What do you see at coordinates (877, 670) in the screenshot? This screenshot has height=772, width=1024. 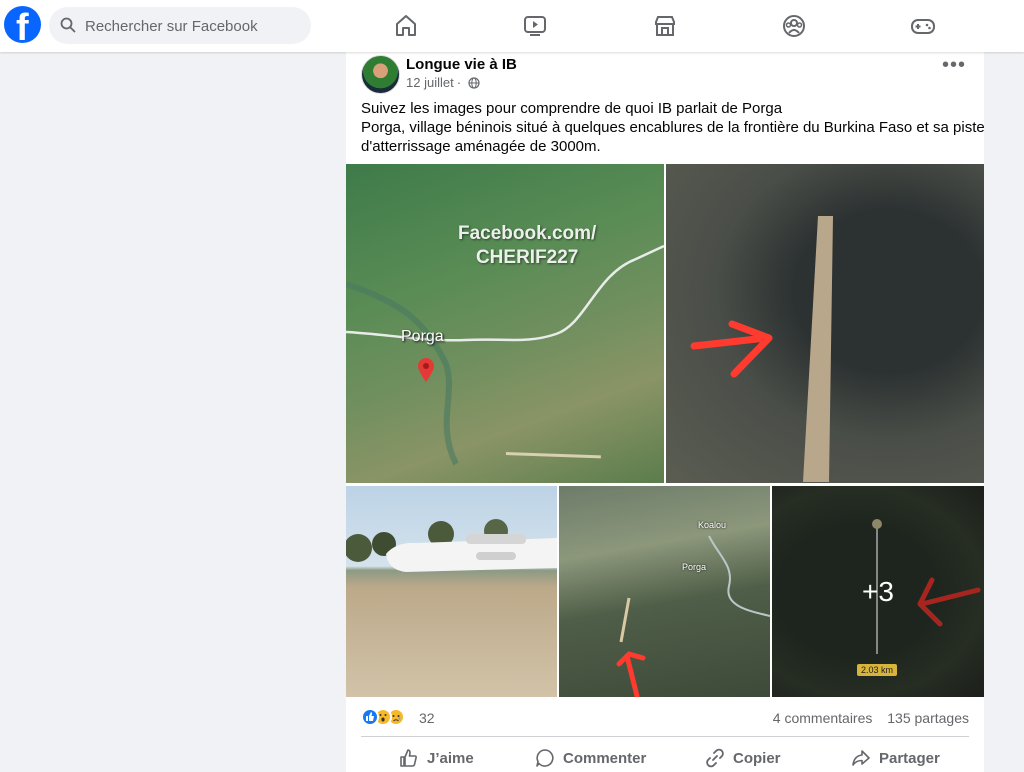 I see `distance-label: 2.03 km` at bounding box center [877, 670].